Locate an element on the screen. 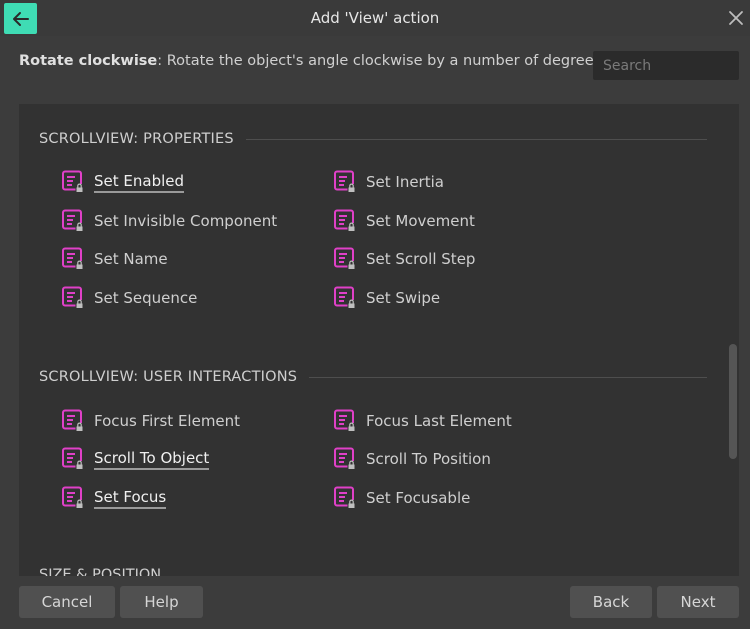 Image resolution: width=750 pixels, height=629 pixels. action-item-focus-first-element: Focus First Element is located at coordinates (150, 421).